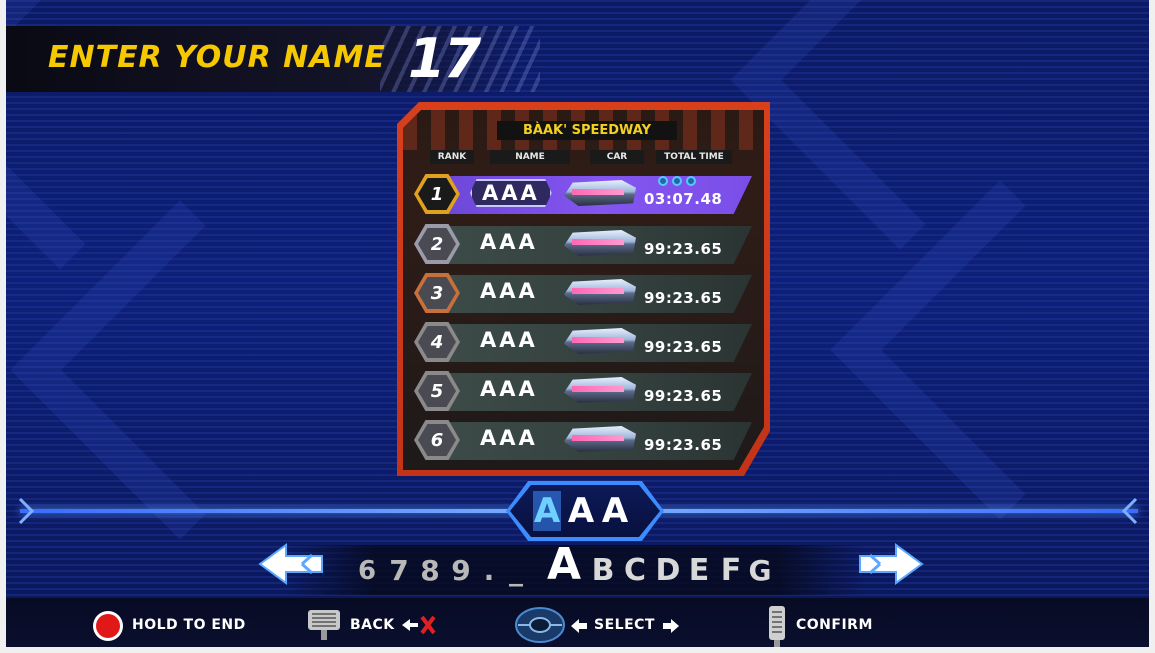 The width and height of the screenshot is (1155, 653). I want to click on frame-edge-bottom, so click(577, 650).